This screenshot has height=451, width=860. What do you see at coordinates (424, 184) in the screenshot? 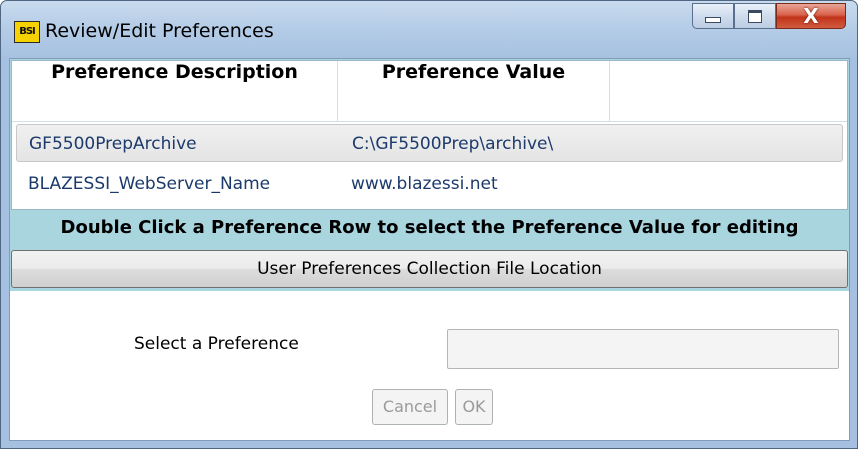
I see `row-value: www.blazessi.net` at bounding box center [424, 184].